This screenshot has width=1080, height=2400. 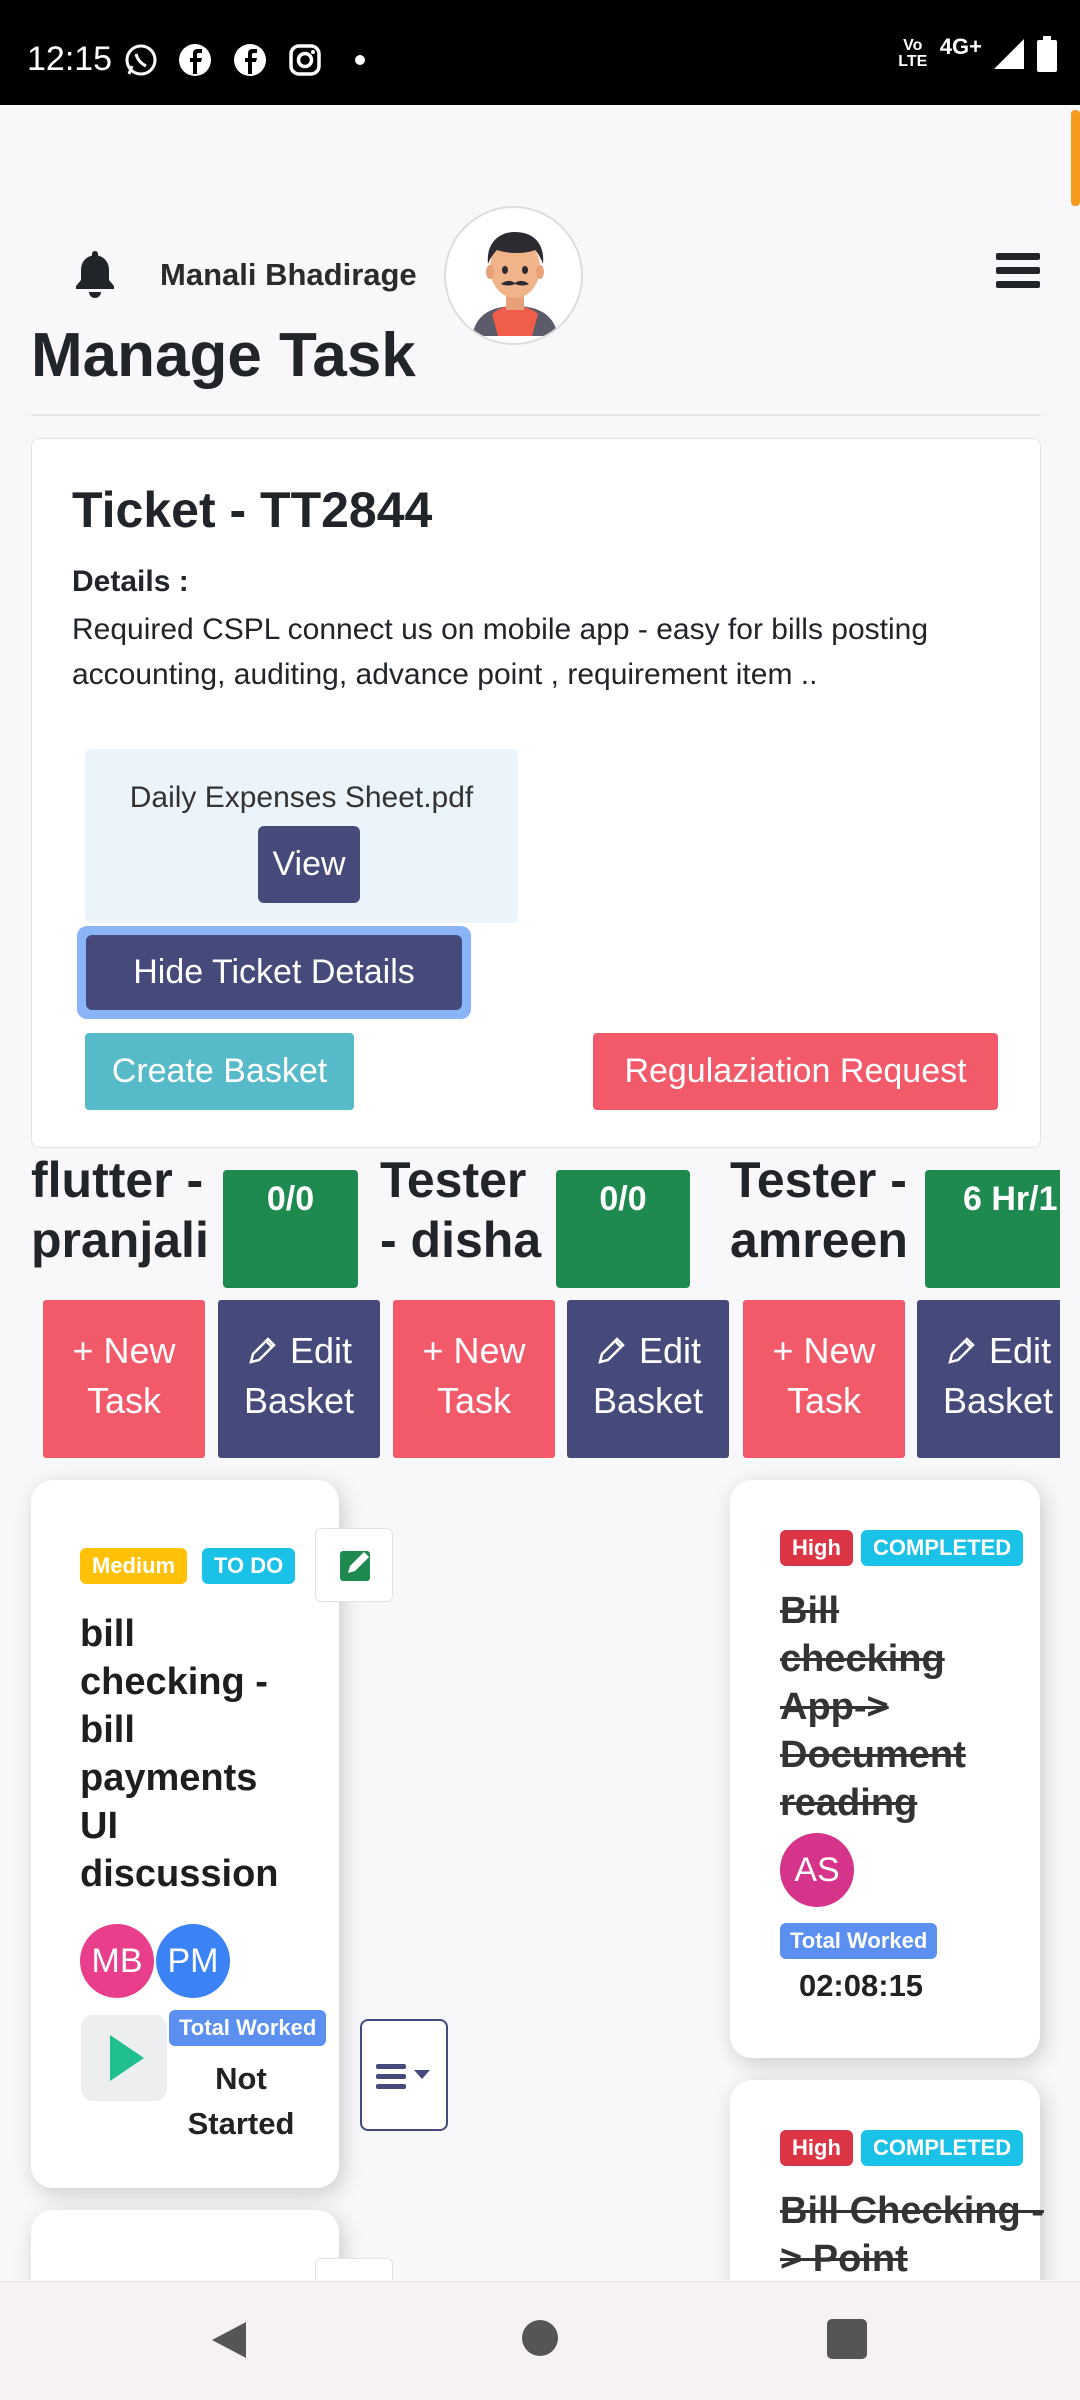 I want to click on start-timer-button, so click(x=124, y=2058).